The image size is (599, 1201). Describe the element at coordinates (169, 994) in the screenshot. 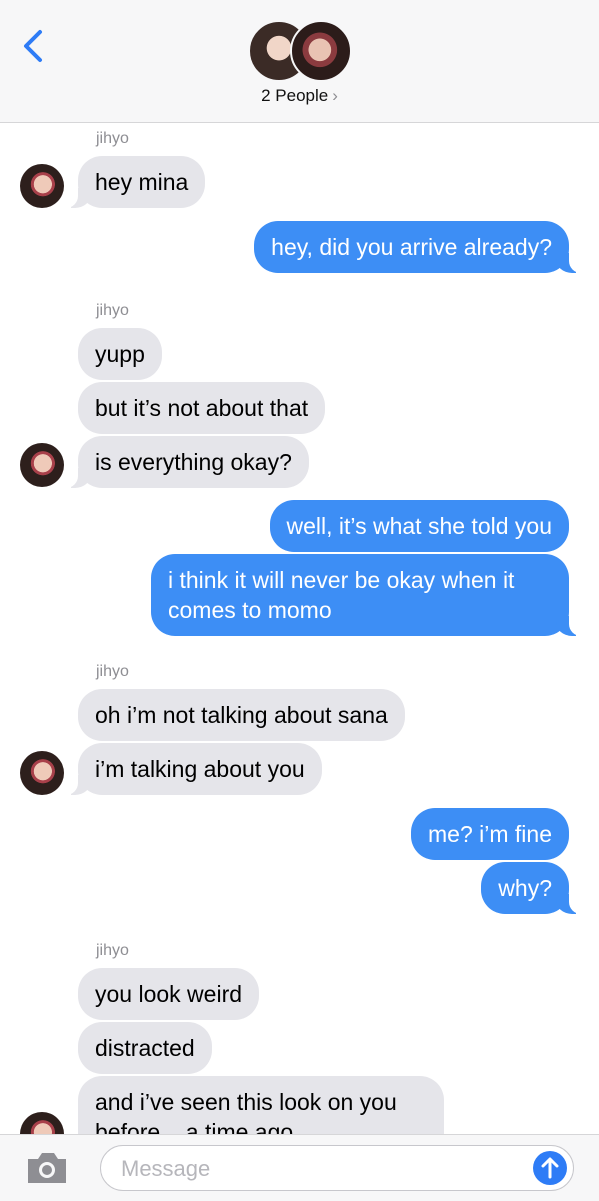

I see `message-bubble-incoming: you look weird` at that location.